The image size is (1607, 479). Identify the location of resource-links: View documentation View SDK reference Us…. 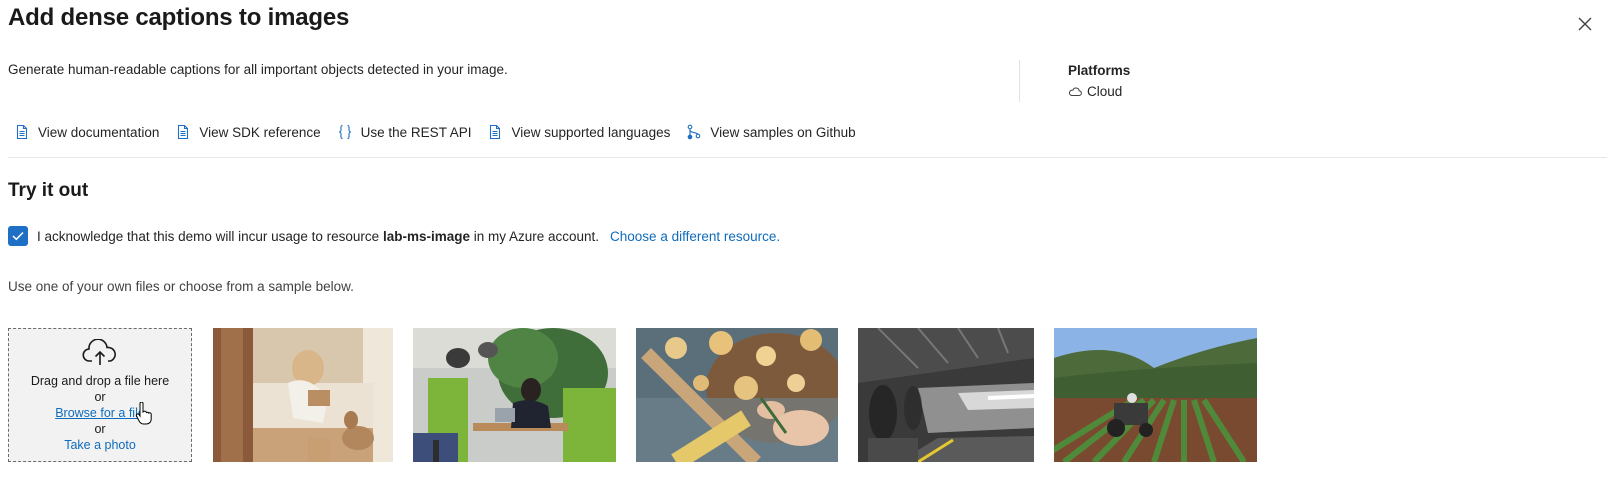
(443, 132).